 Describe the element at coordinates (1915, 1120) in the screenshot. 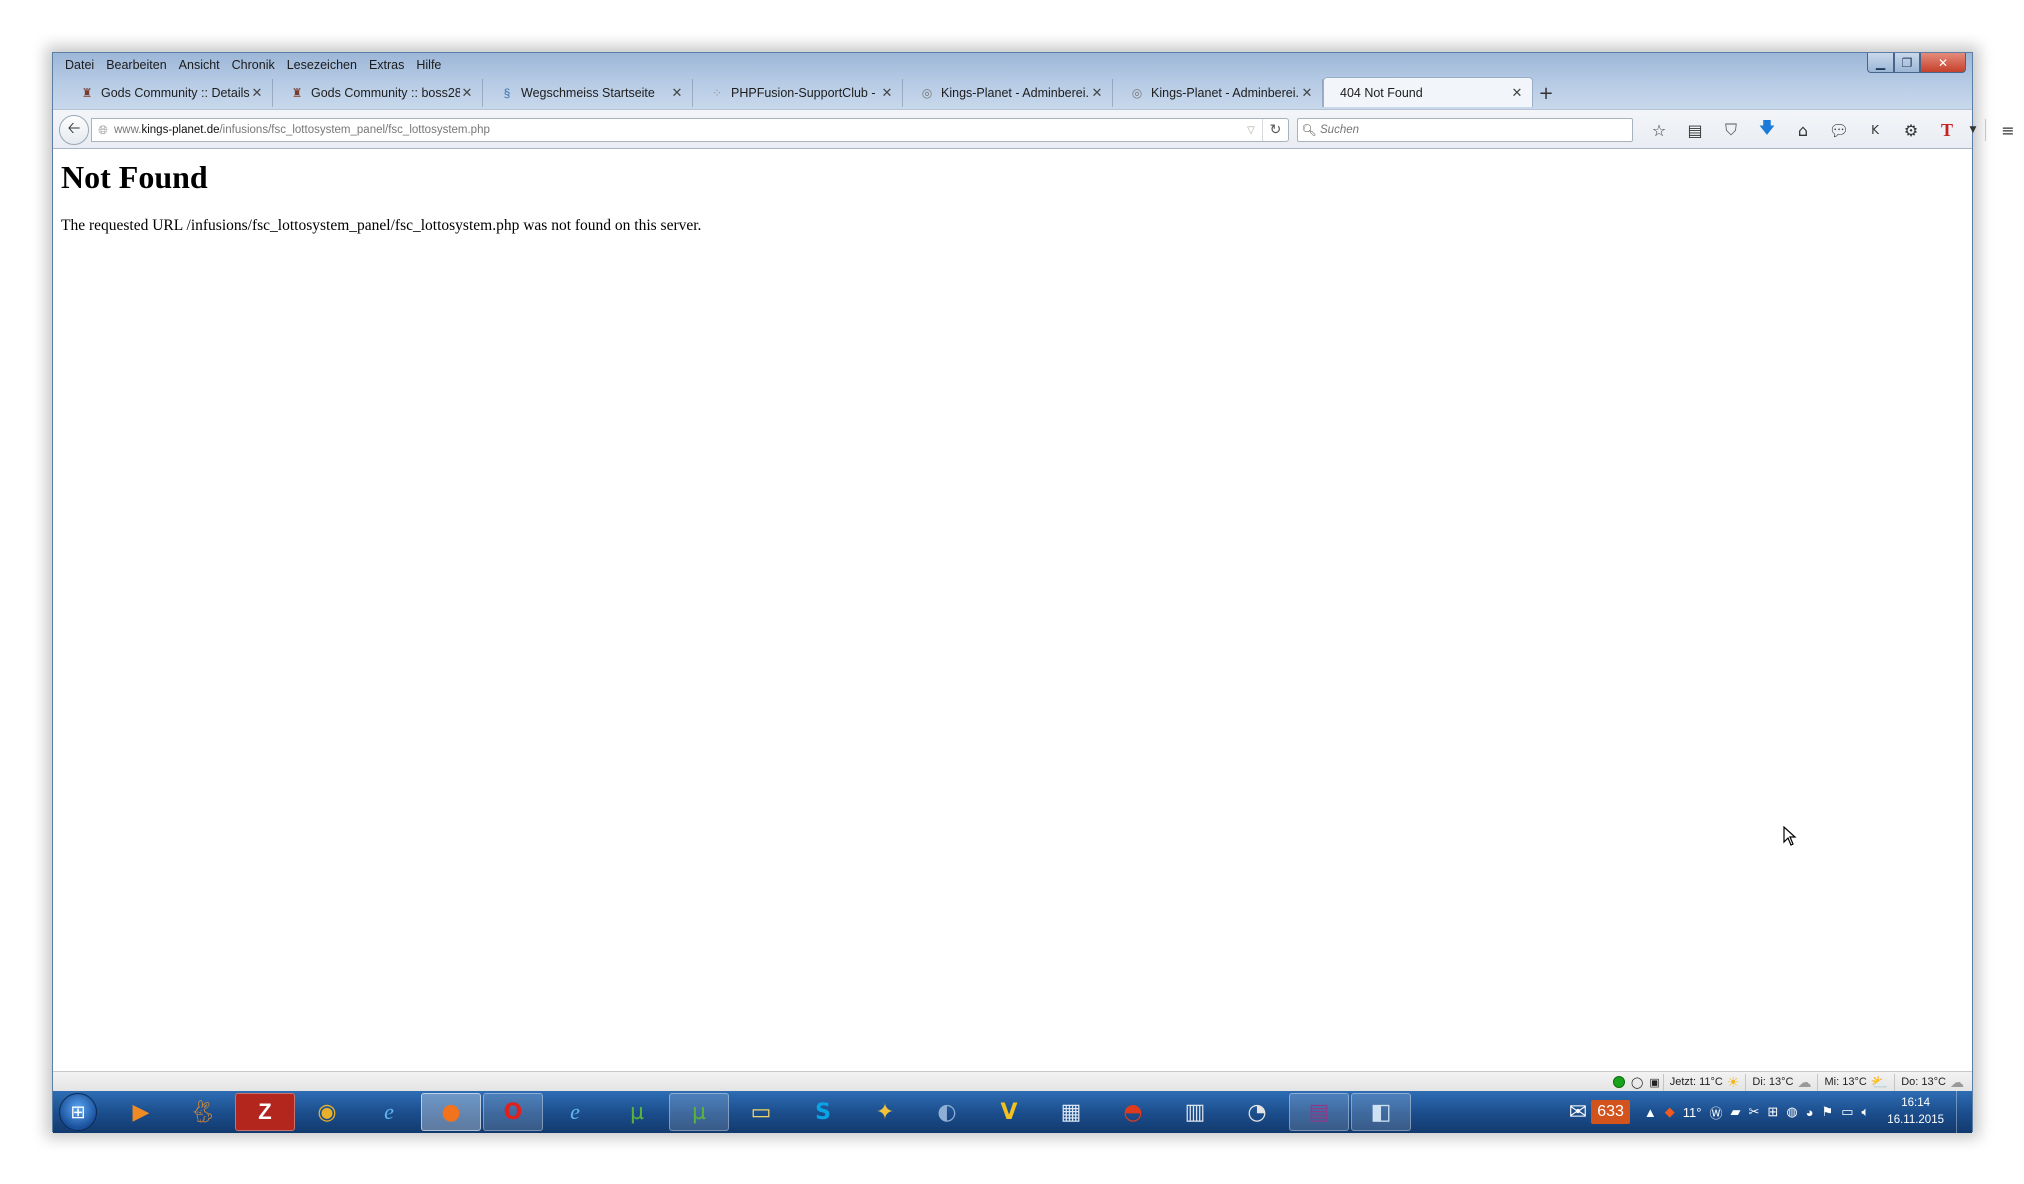

I see `clock-date: 16.11.2015` at that location.